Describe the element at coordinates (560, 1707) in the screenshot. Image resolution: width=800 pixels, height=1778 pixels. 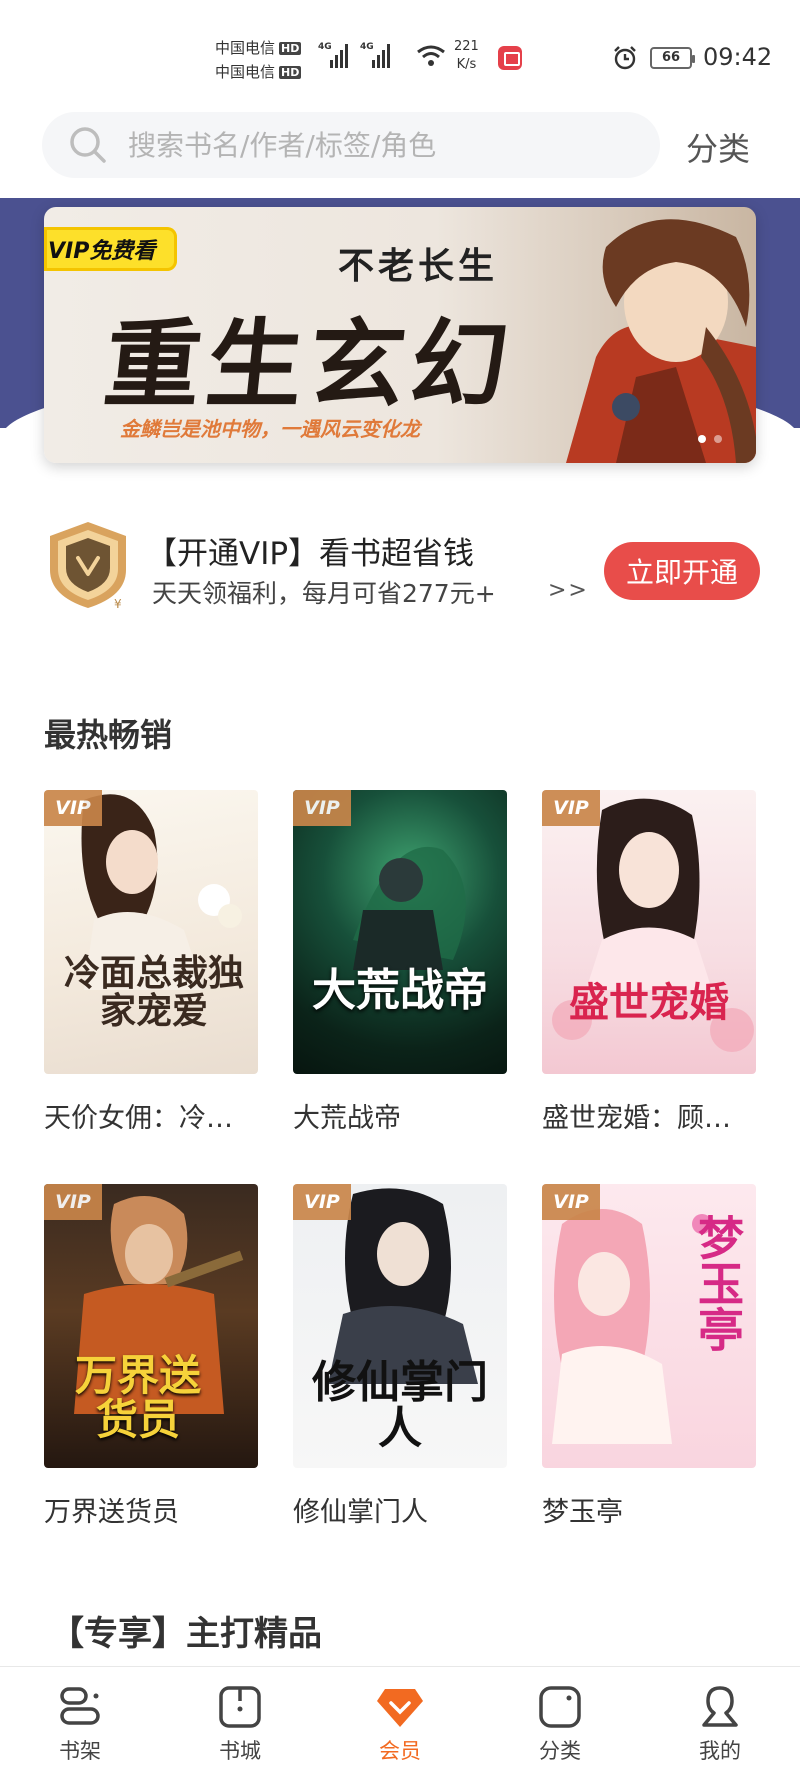
I see `category-icon` at that location.